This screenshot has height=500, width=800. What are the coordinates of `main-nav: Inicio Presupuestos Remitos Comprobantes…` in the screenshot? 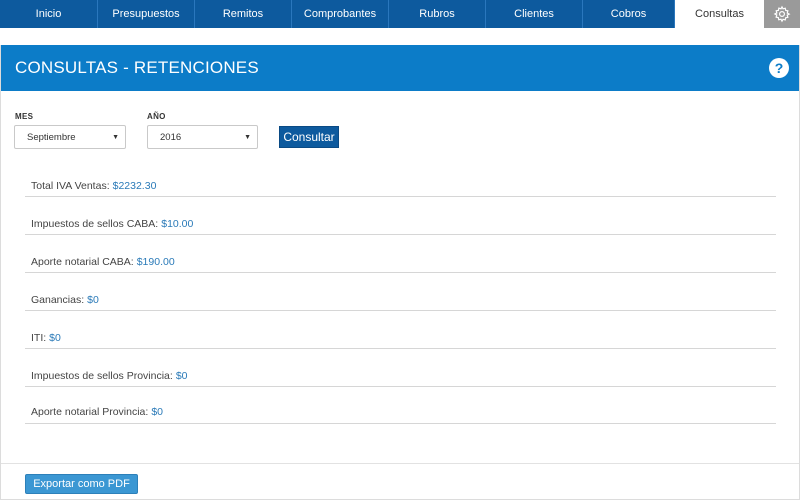 It's located at (400, 14).